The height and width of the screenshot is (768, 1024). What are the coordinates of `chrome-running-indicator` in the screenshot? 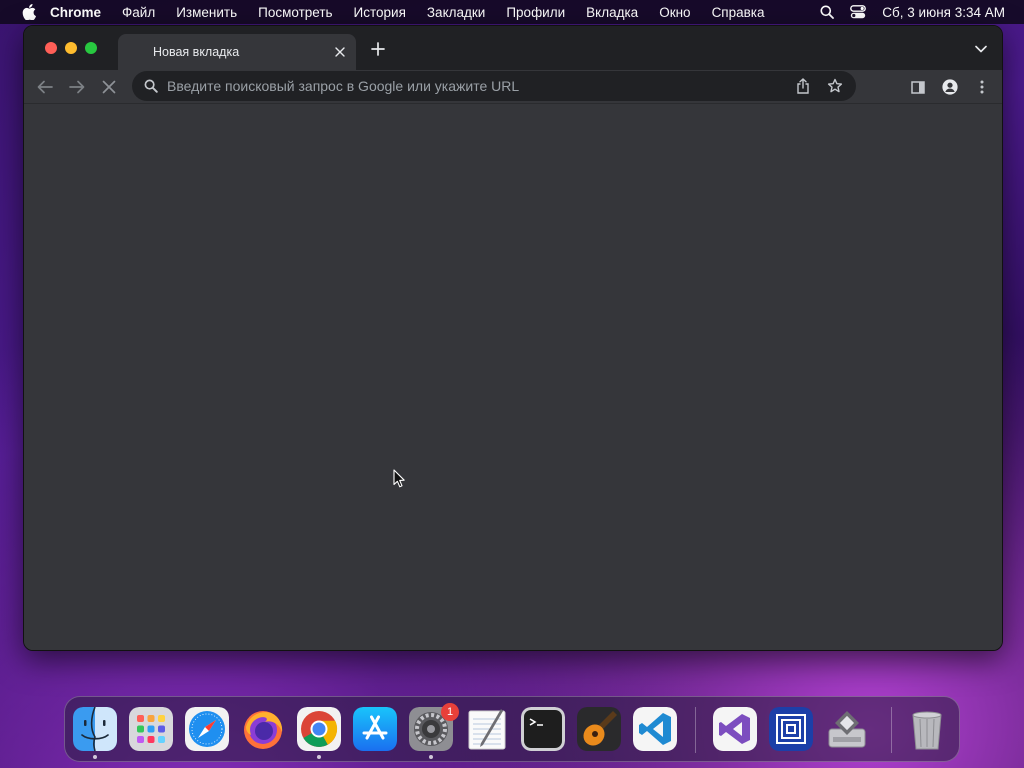 It's located at (319, 757).